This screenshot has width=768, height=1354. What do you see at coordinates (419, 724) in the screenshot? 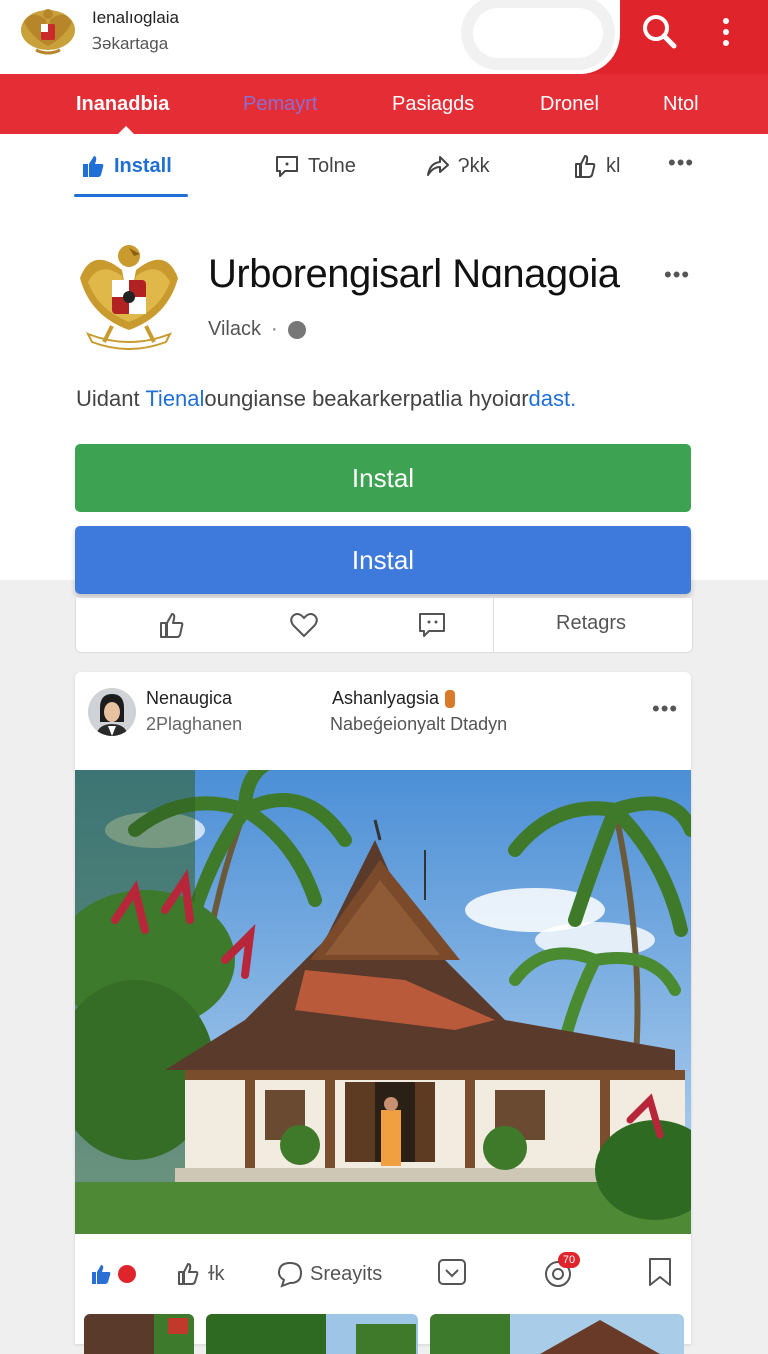
I see `post-location: Nabeǵeionyalt Dtadyn` at bounding box center [419, 724].